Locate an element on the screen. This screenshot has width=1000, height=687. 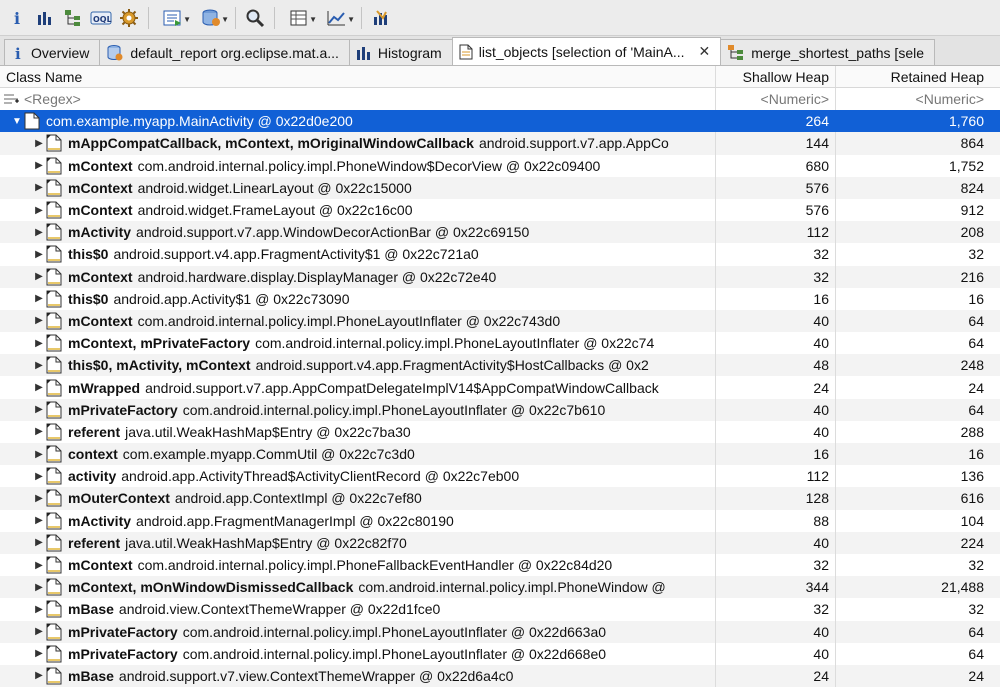
expand-down-icon: ▼ is located at coordinates (17, 121).